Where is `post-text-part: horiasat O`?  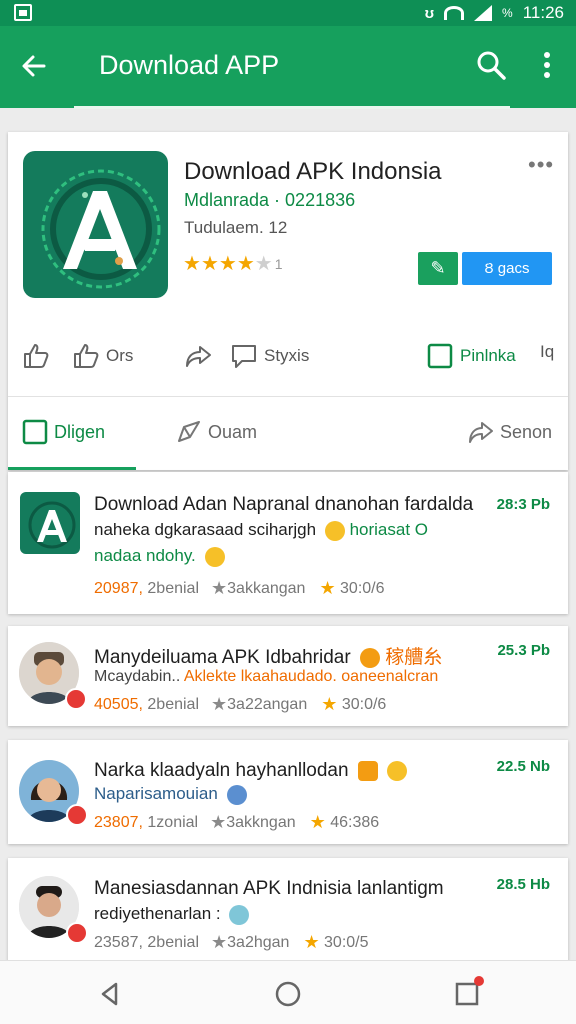 post-text-part: horiasat O is located at coordinates (389, 529).